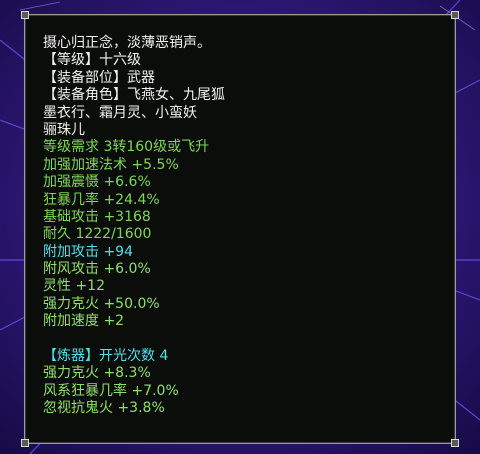 The width and height of the screenshot is (480, 454). I want to click on tooltip-line: 【等级】十六级, so click(92, 60).